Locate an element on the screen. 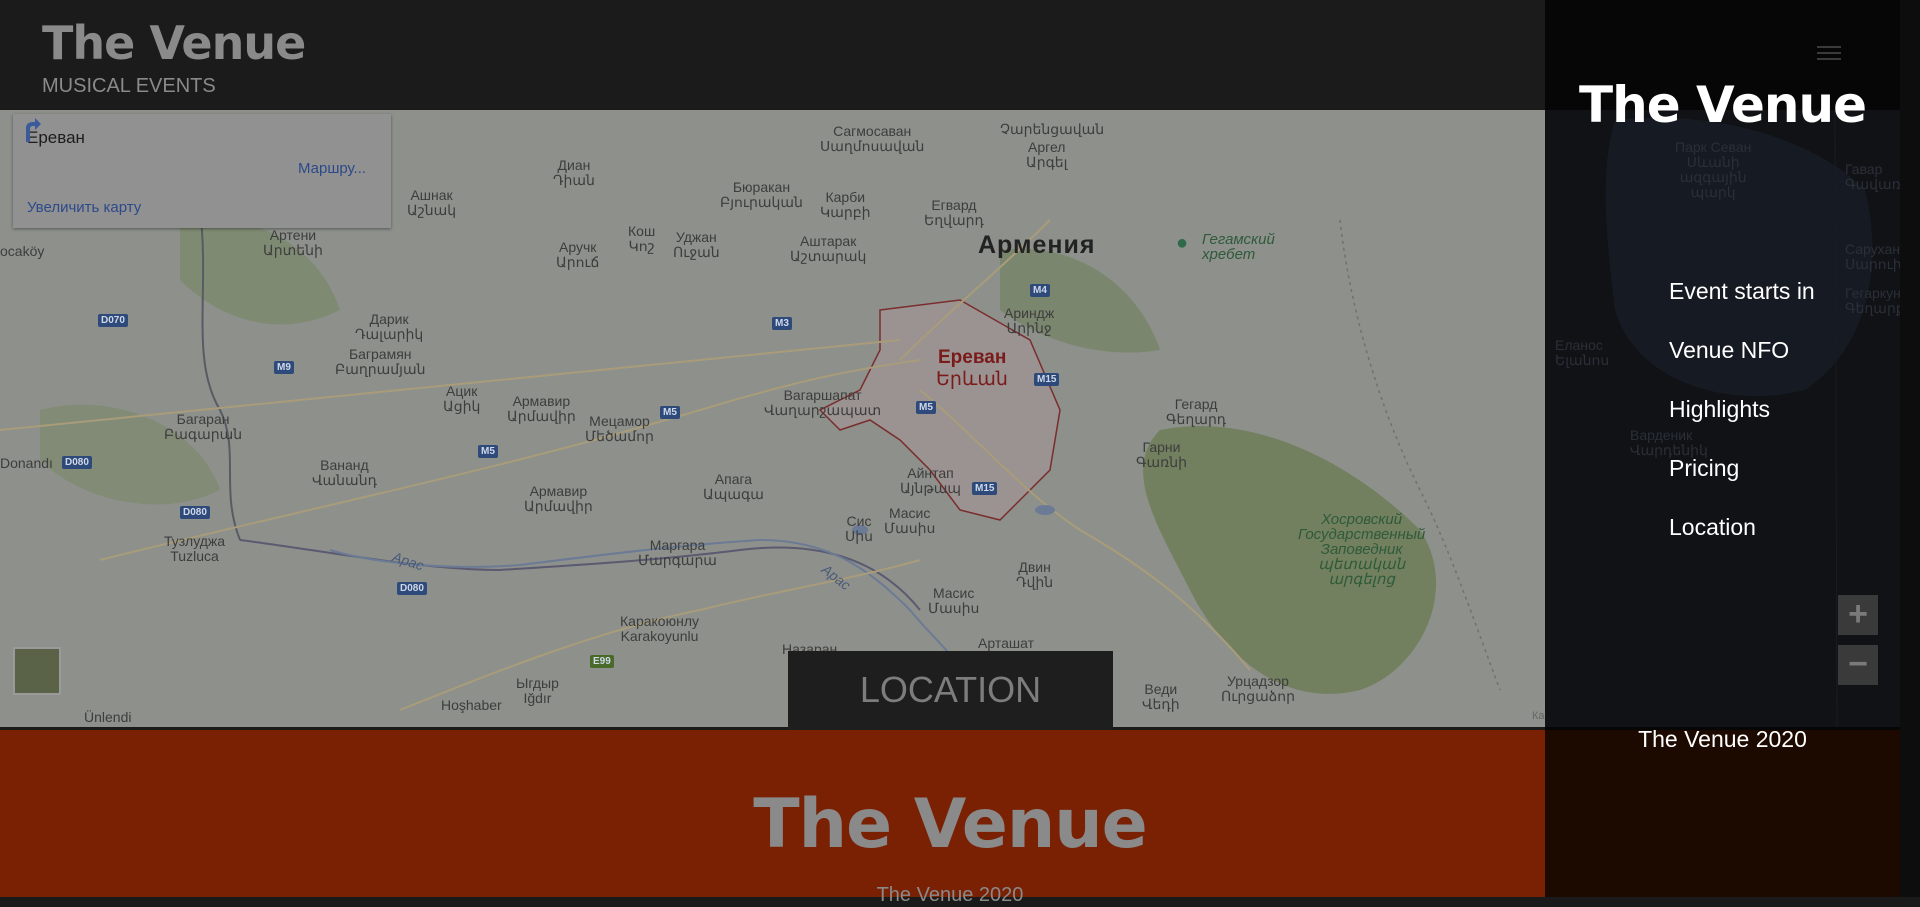  side-panel-copyright: The Venue 2020 is located at coordinates (1722, 739).